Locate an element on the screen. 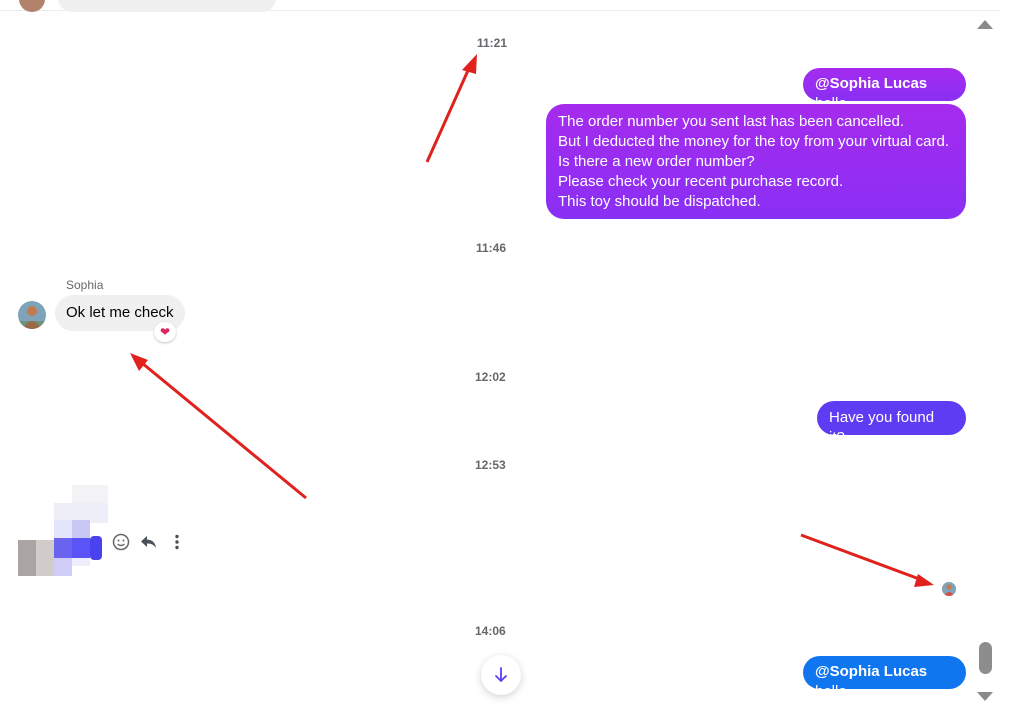 The image size is (1029, 706). scroll-to-bottom-button is located at coordinates (501, 675).